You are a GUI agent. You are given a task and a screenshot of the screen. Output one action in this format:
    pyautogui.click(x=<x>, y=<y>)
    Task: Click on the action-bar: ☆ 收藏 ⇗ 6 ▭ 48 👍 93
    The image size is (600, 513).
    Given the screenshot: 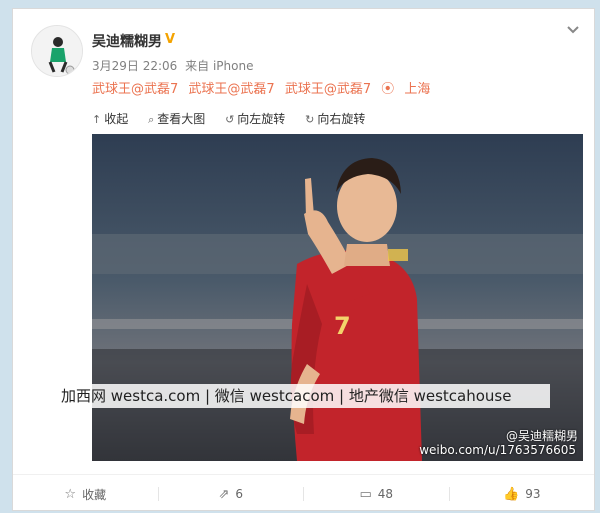 What is the action you would take?
    pyautogui.click(x=303, y=493)
    